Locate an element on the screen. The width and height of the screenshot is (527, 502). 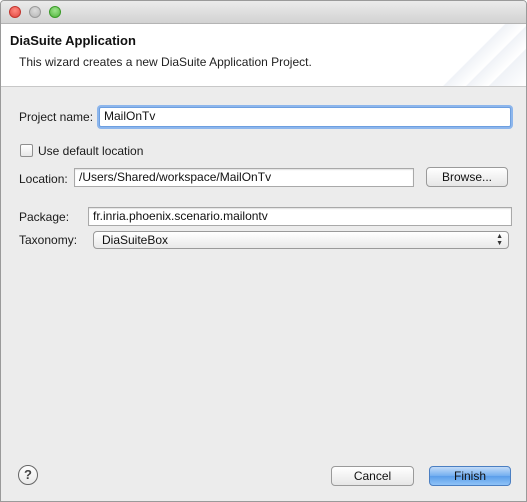
location-label: Location: is located at coordinates (43, 179).